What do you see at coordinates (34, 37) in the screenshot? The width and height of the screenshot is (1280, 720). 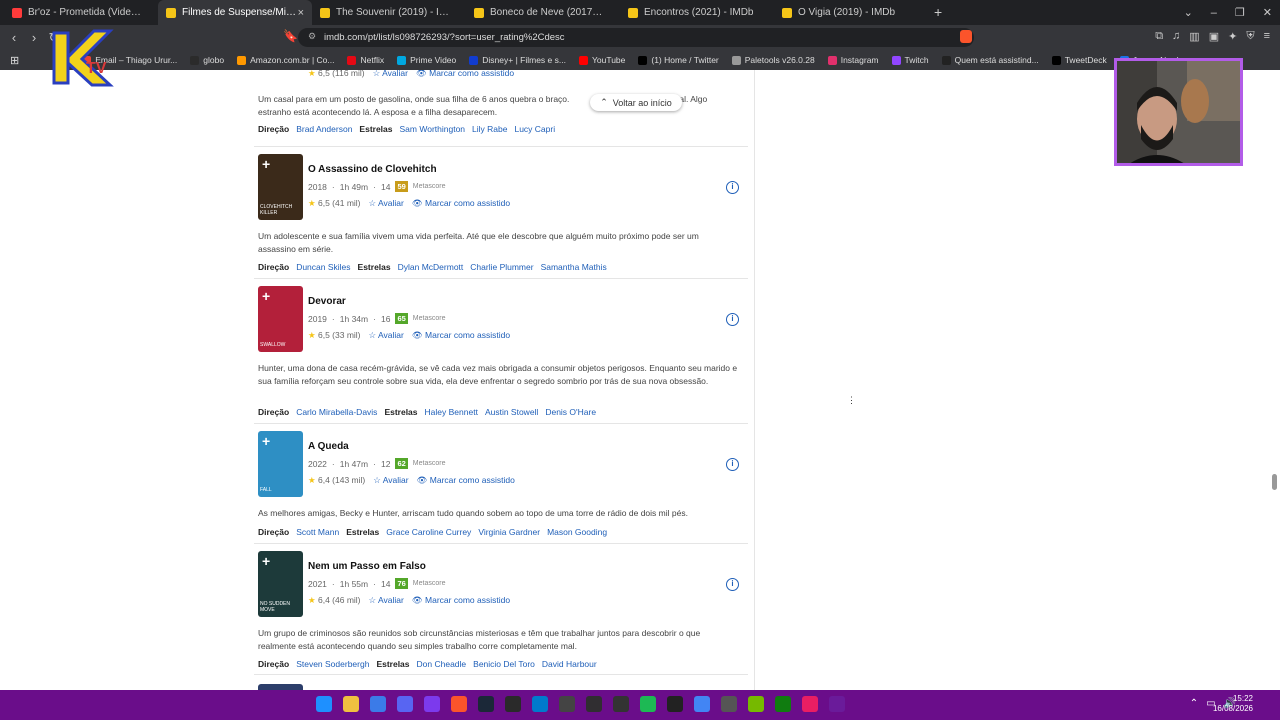 I see `forward-icon: ›` at bounding box center [34, 37].